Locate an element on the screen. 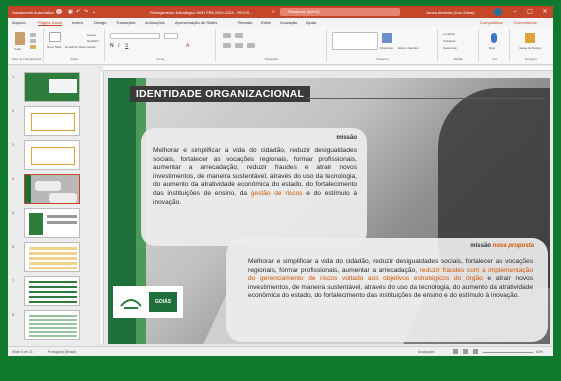  logo-area: GOIÁS is located at coordinates (148, 302).